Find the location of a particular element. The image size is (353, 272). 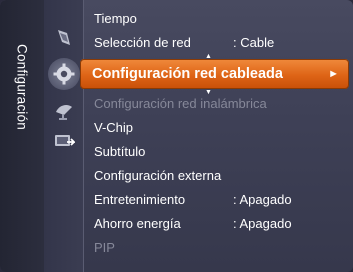

menu-item-label: V-Chip is located at coordinates (114, 127).